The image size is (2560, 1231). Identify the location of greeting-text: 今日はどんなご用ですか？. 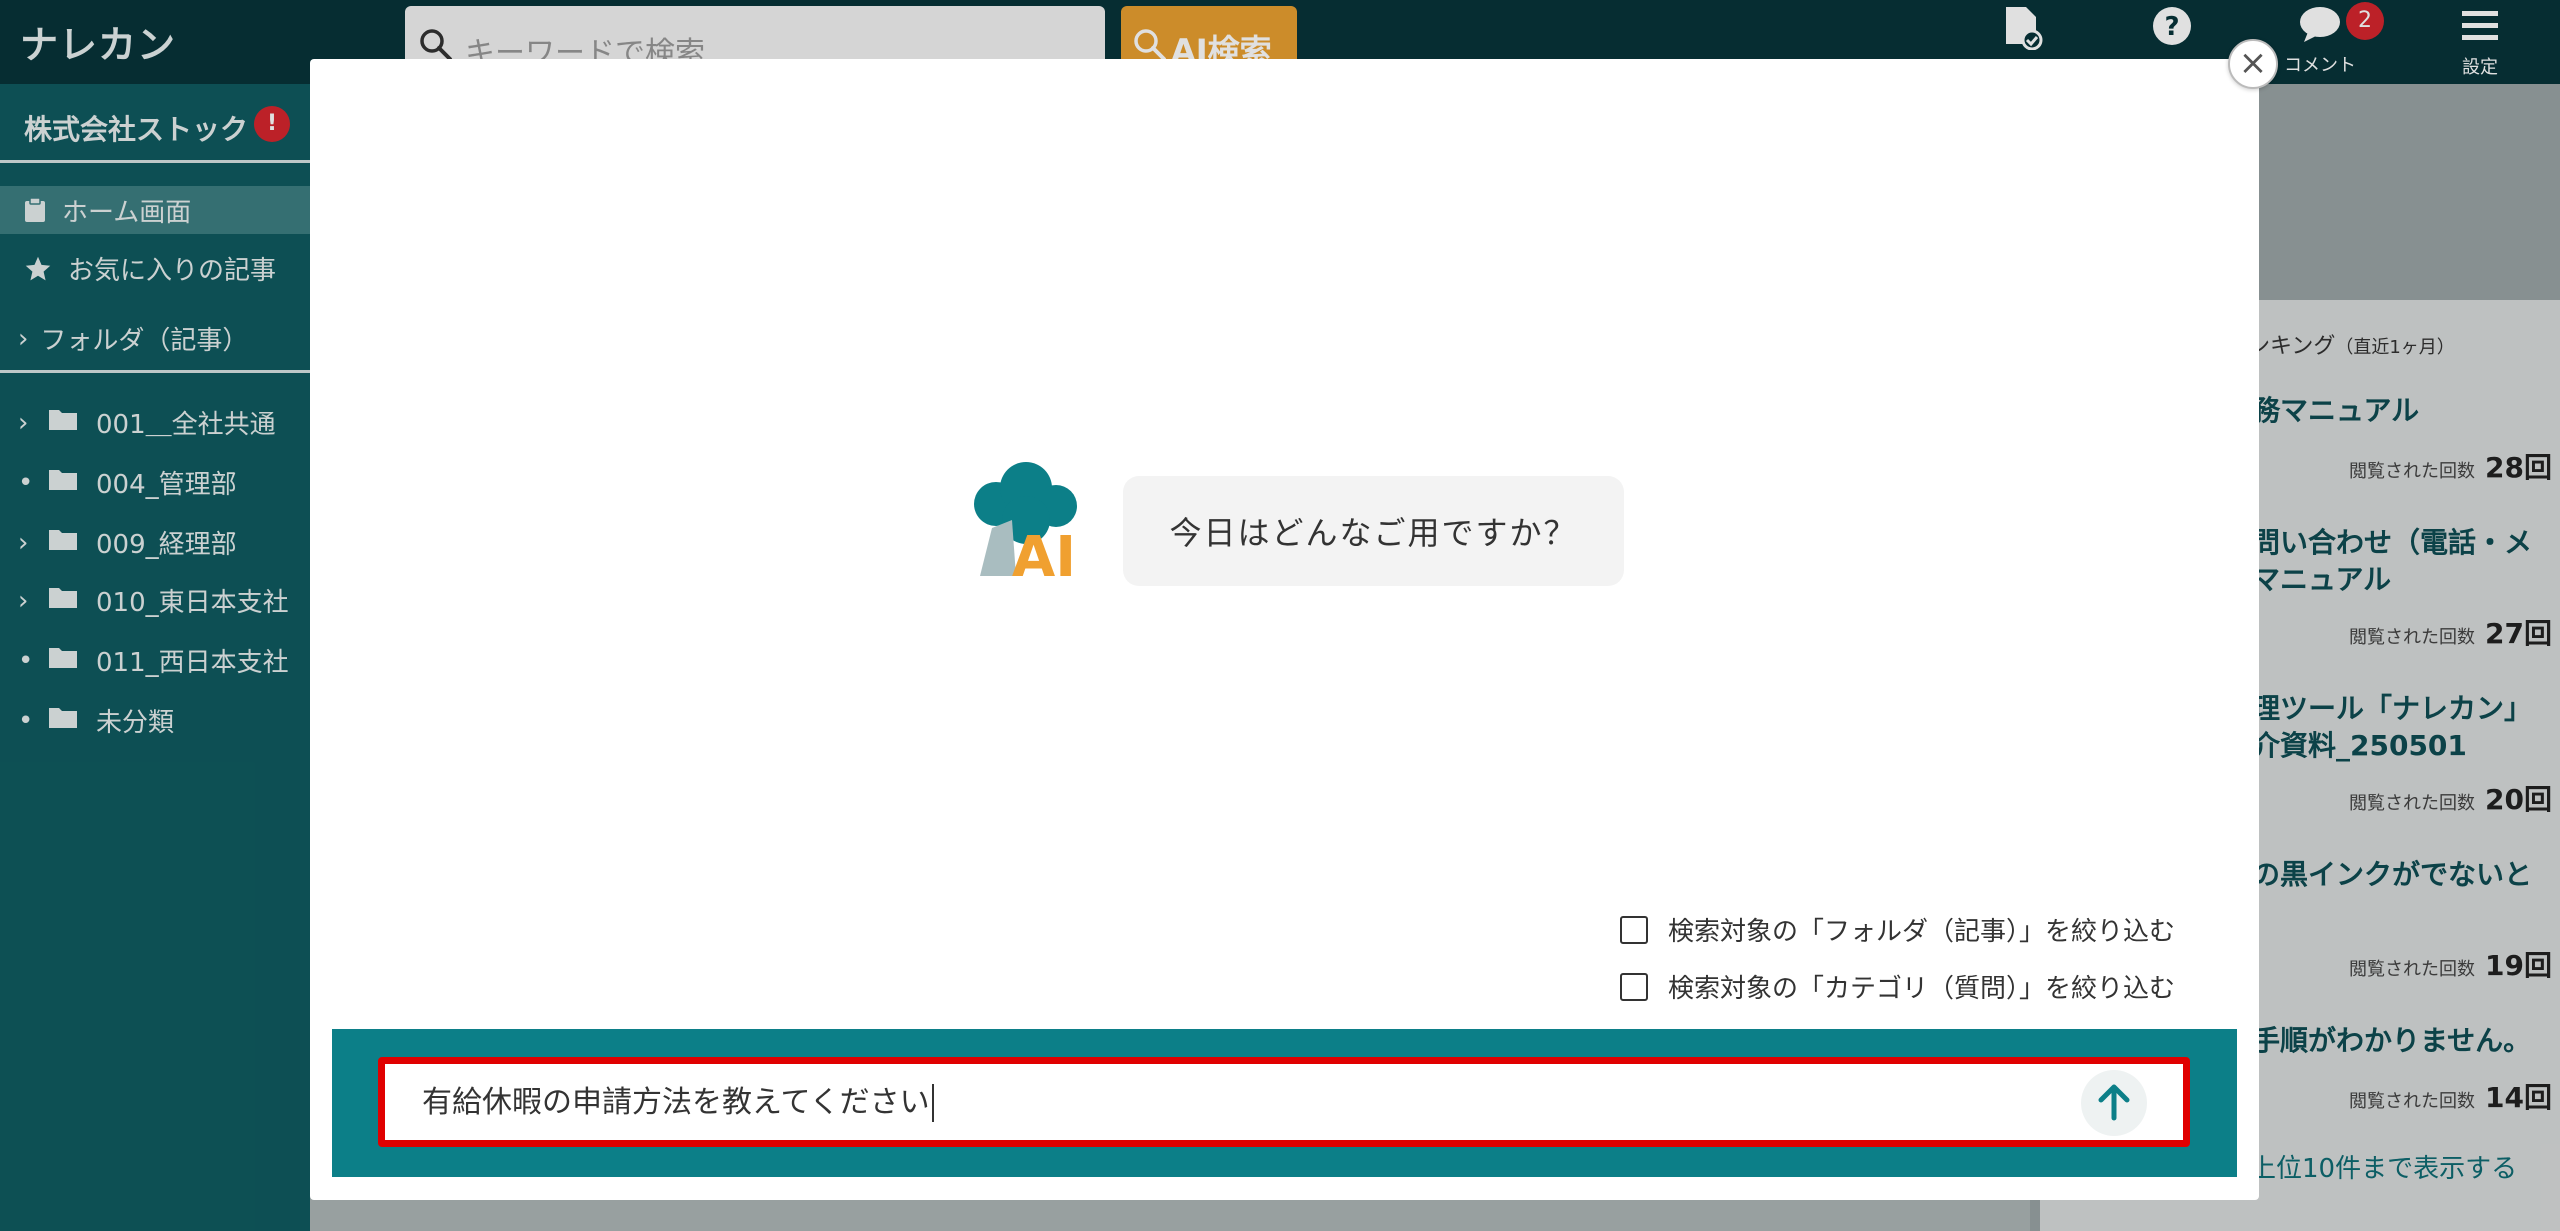
(1373, 533).